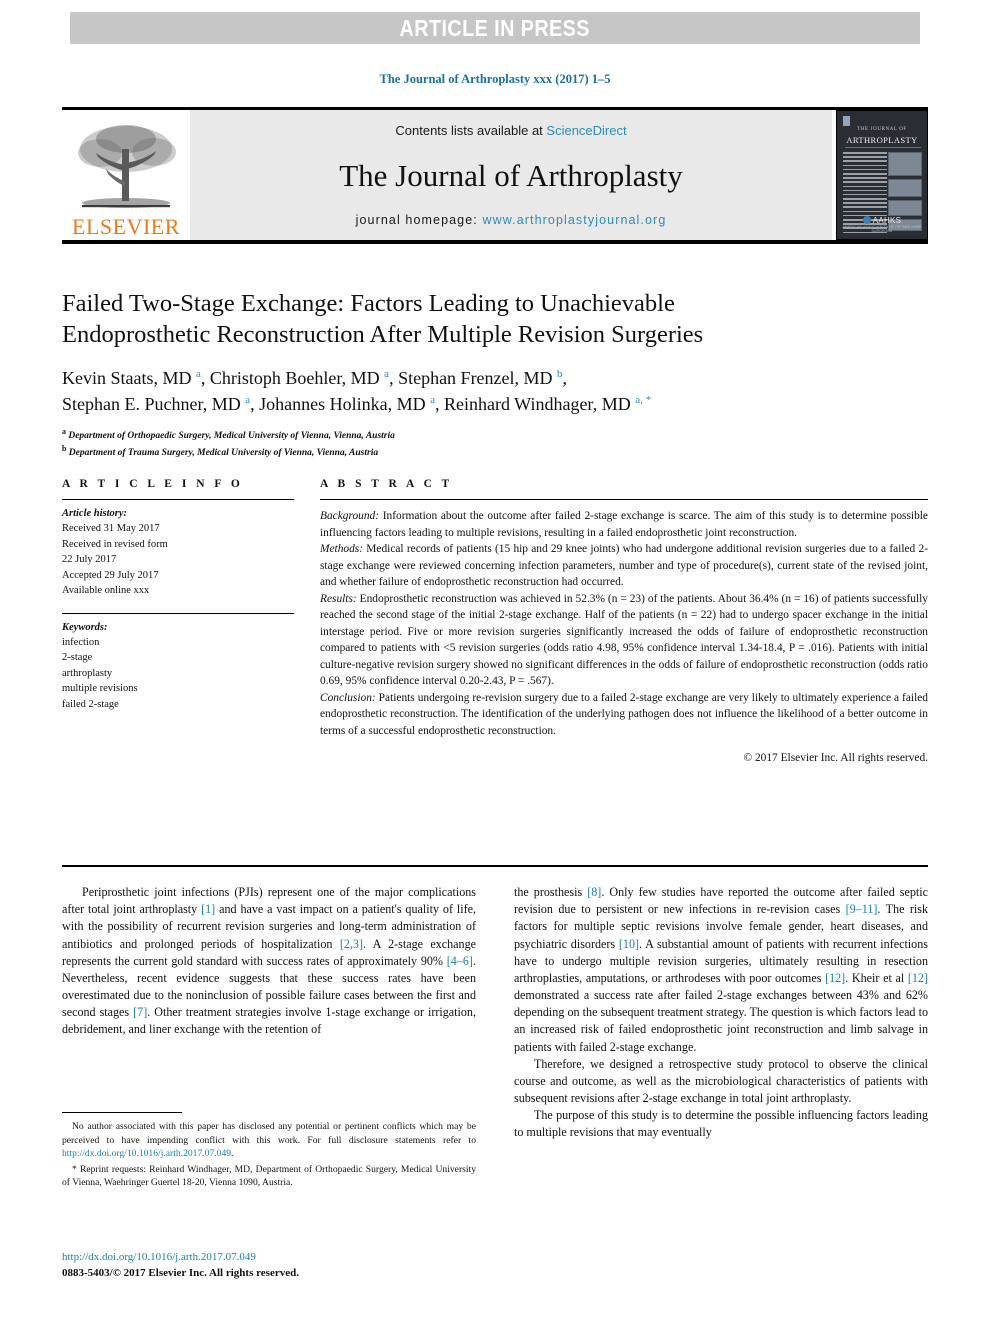 This screenshot has width=990, height=1320. I want to click on footnote-rule, so click(122, 1112).